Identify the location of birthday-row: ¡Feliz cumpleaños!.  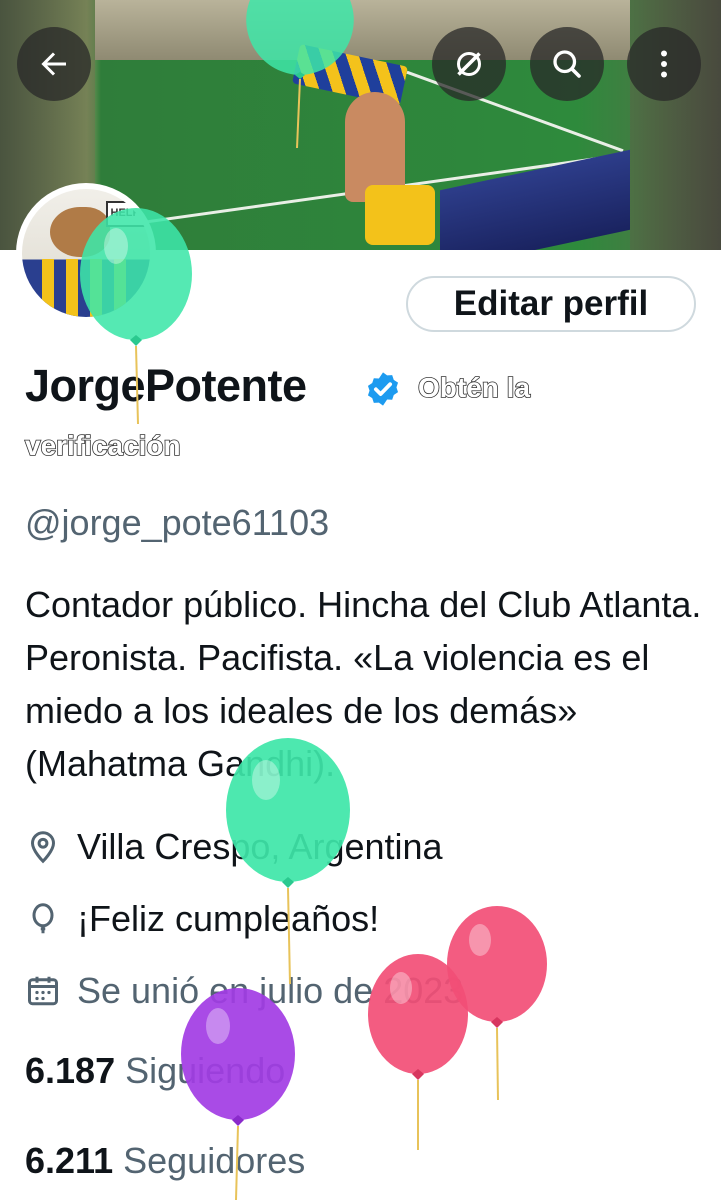
(202, 919).